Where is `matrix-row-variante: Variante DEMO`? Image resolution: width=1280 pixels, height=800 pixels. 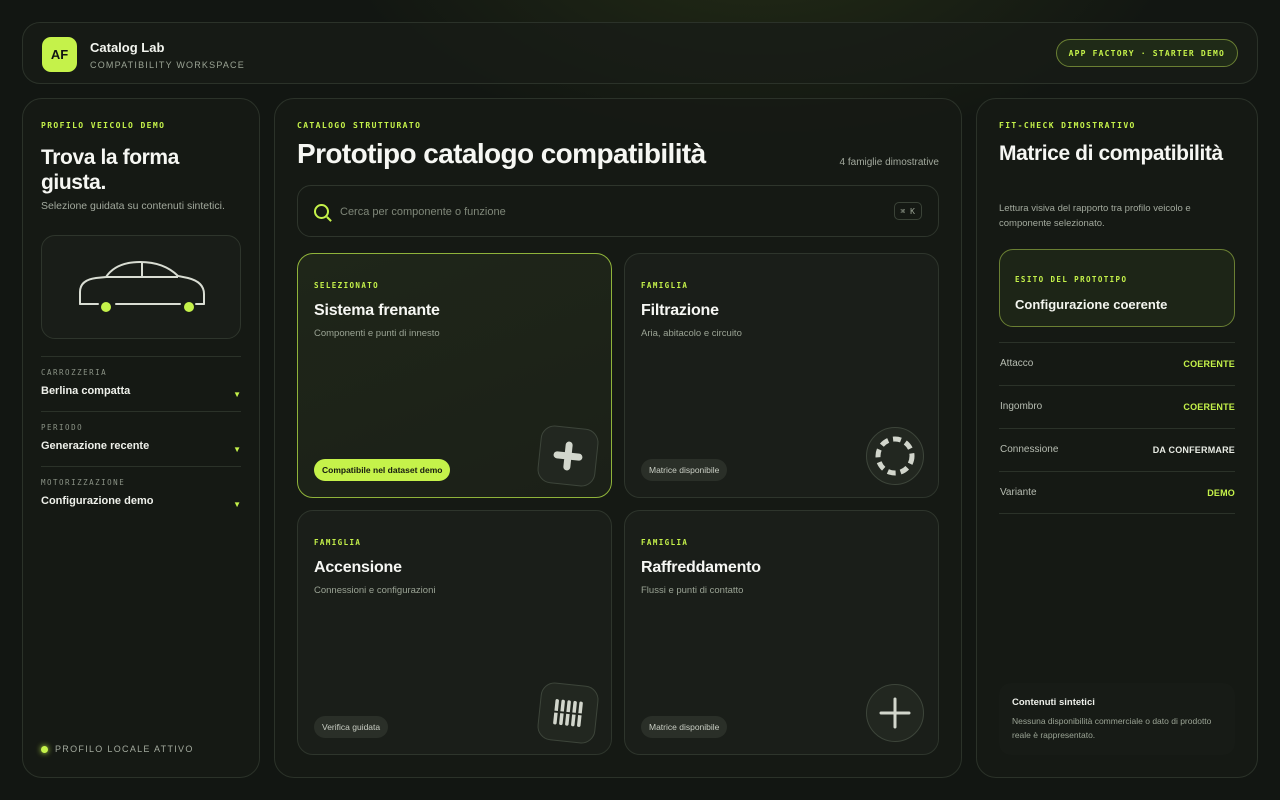
matrix-row-variante: Variante DEMO is located at coordinates (1117, 492).